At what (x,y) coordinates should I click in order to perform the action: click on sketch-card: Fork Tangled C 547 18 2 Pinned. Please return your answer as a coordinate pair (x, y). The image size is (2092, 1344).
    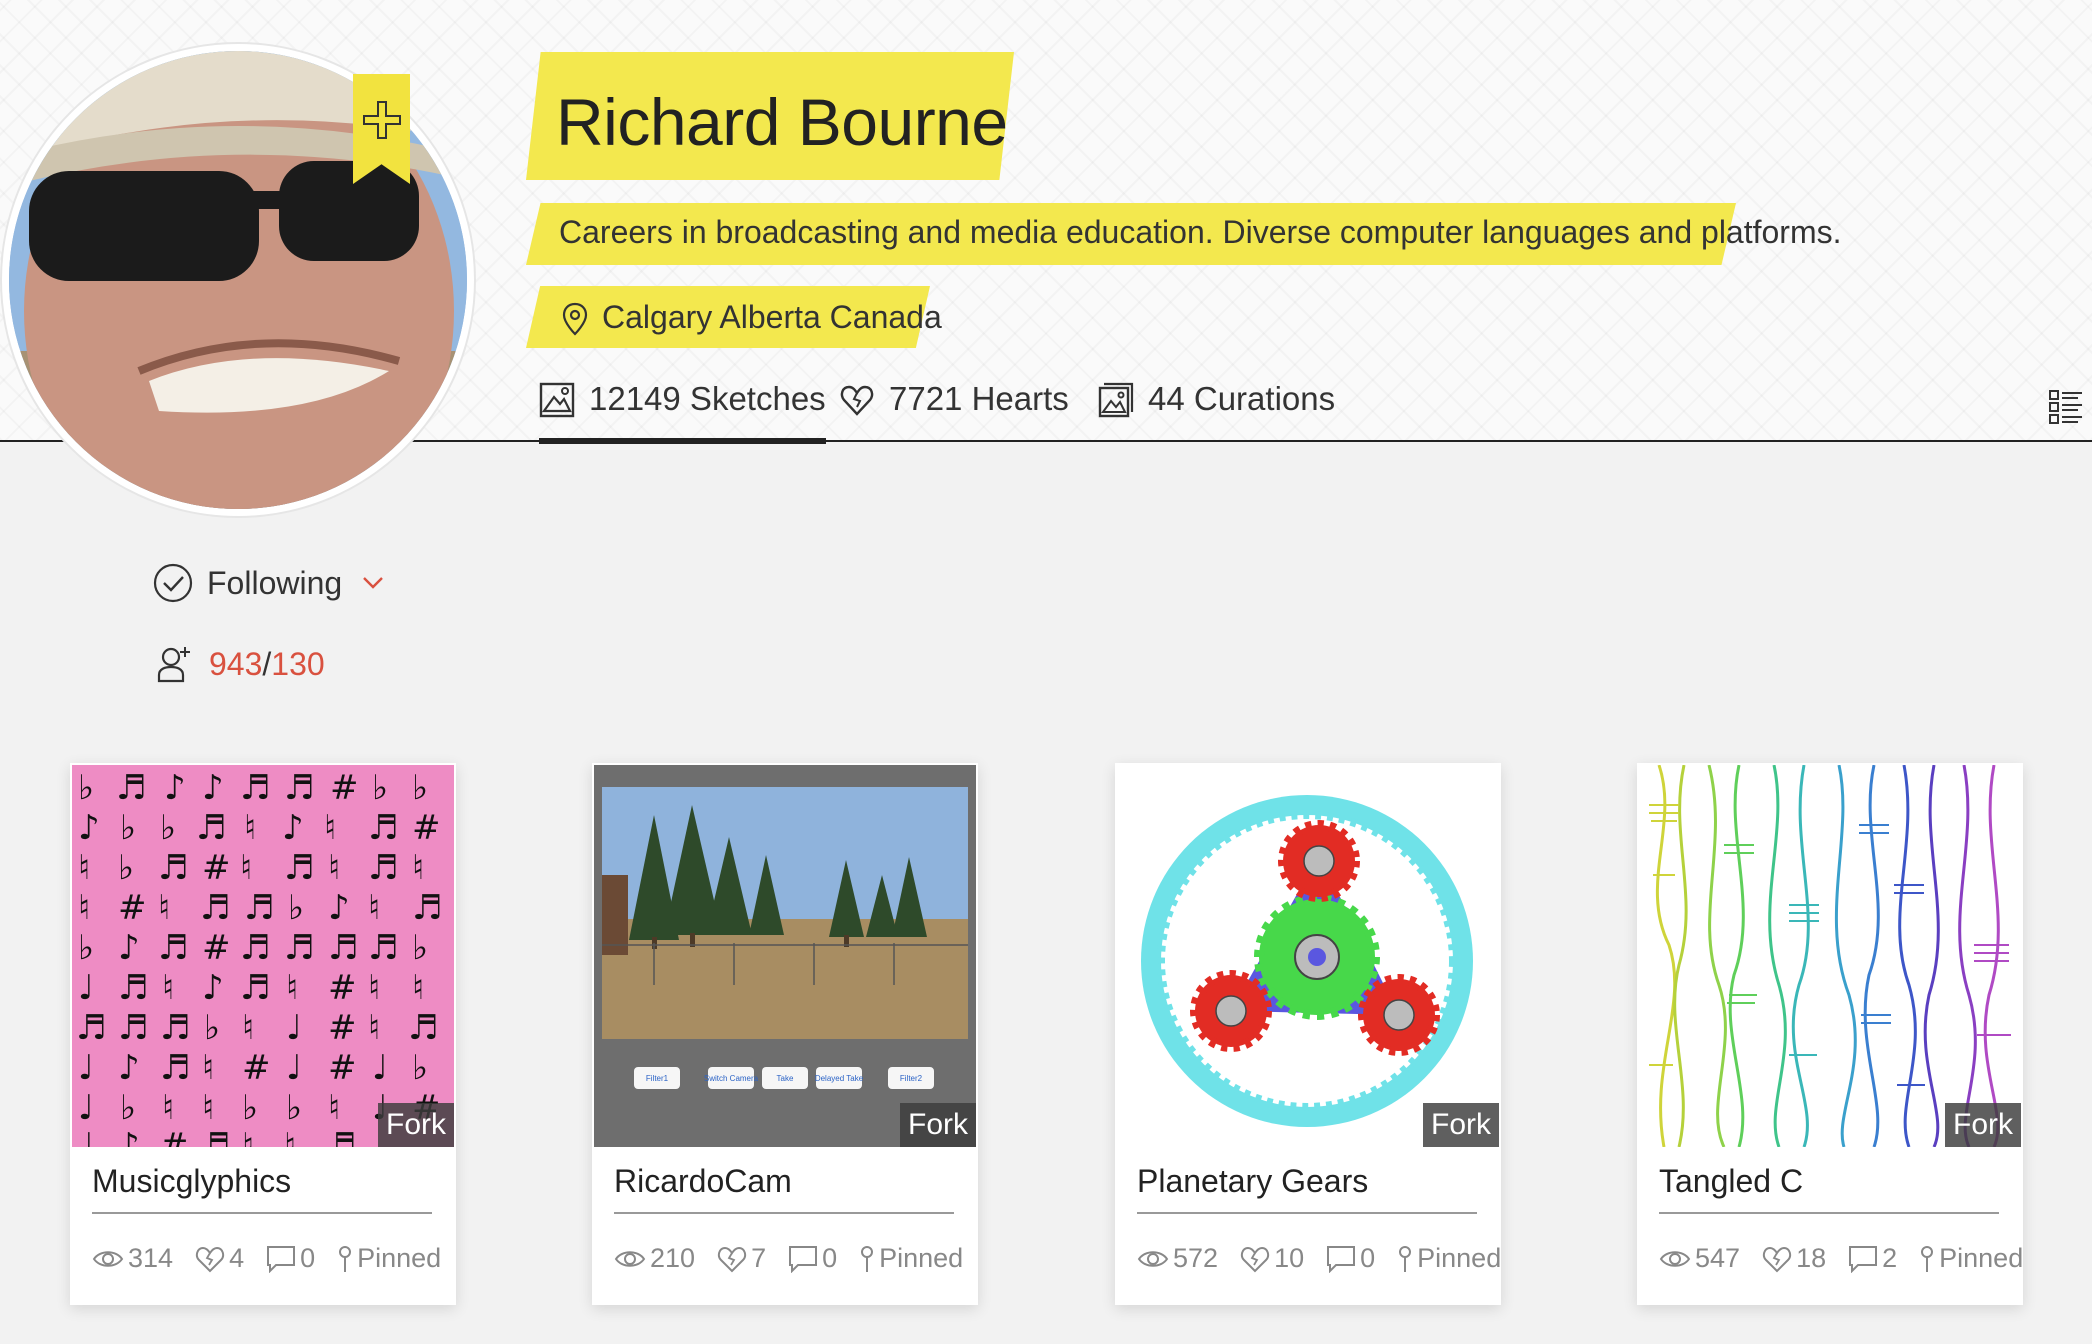
    Looking at the image, I should click on (1830, 1034).